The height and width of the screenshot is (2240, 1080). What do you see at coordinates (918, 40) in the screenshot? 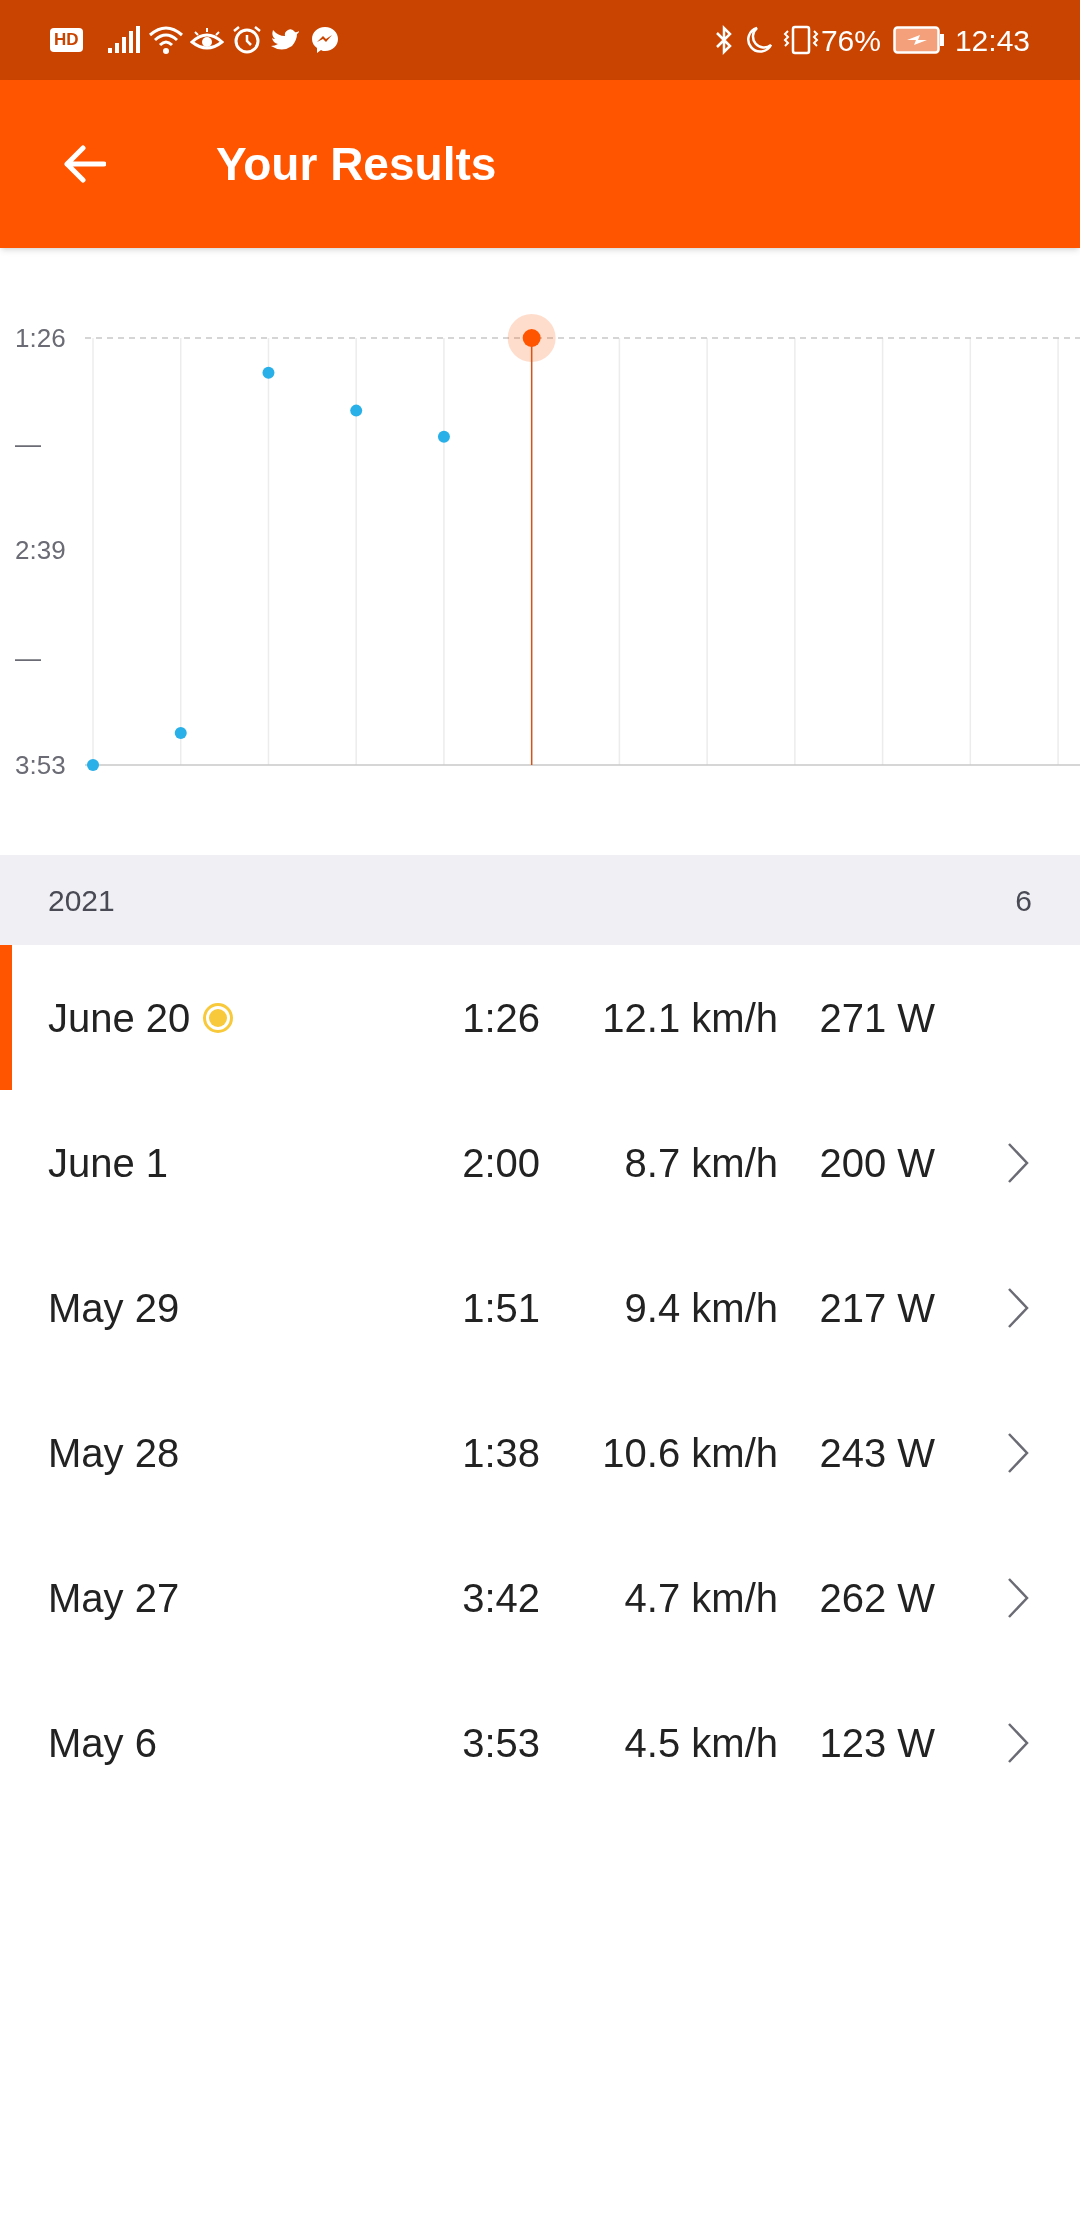
I see `battery-icon` at bounding box center [918, 40].